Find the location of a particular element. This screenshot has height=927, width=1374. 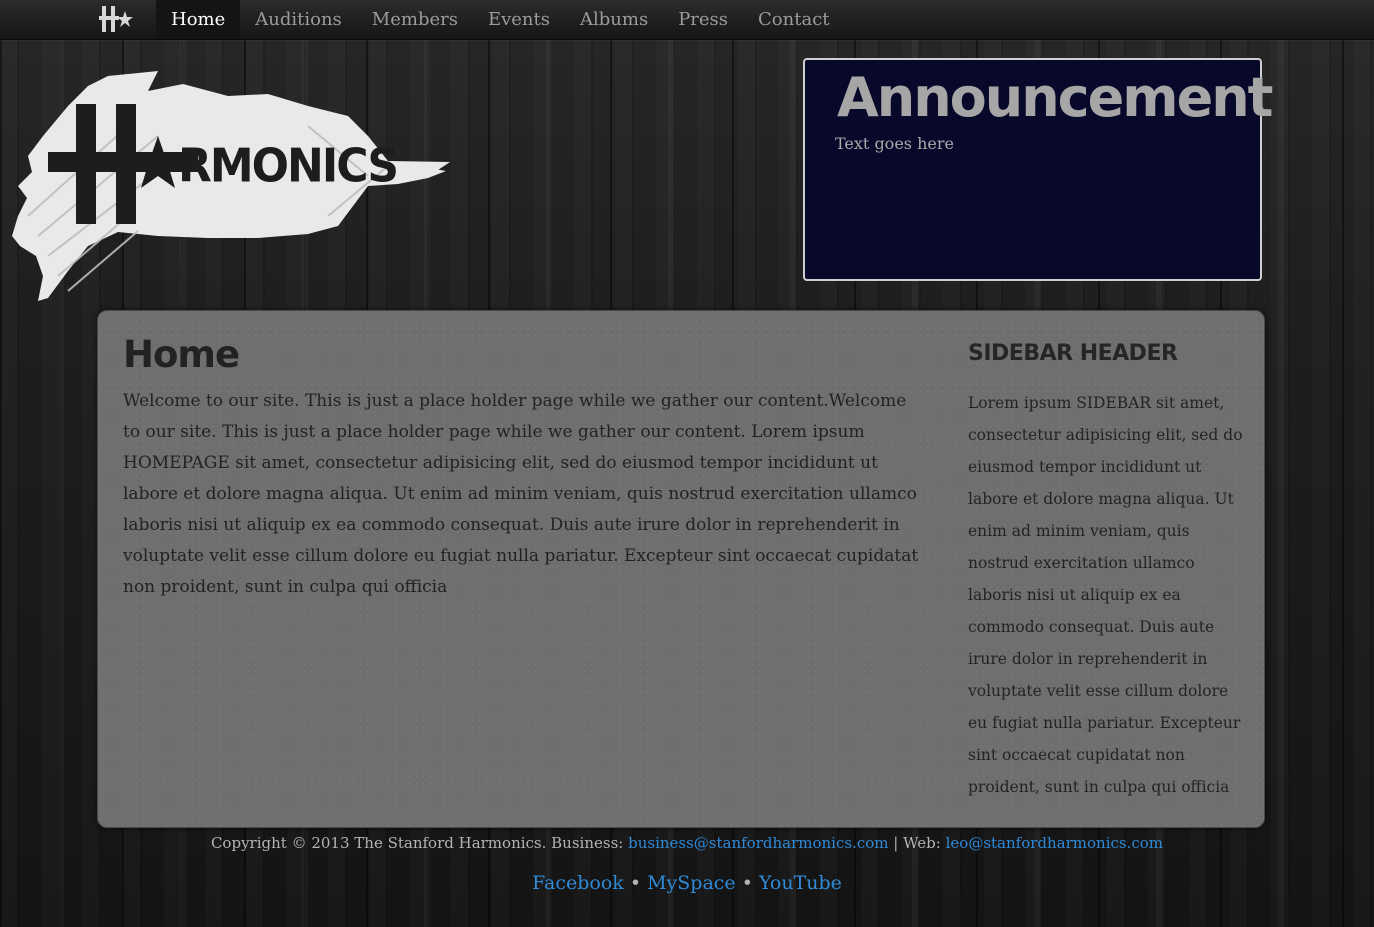

nav-item-press: Press is located at coordinates (703, 19).